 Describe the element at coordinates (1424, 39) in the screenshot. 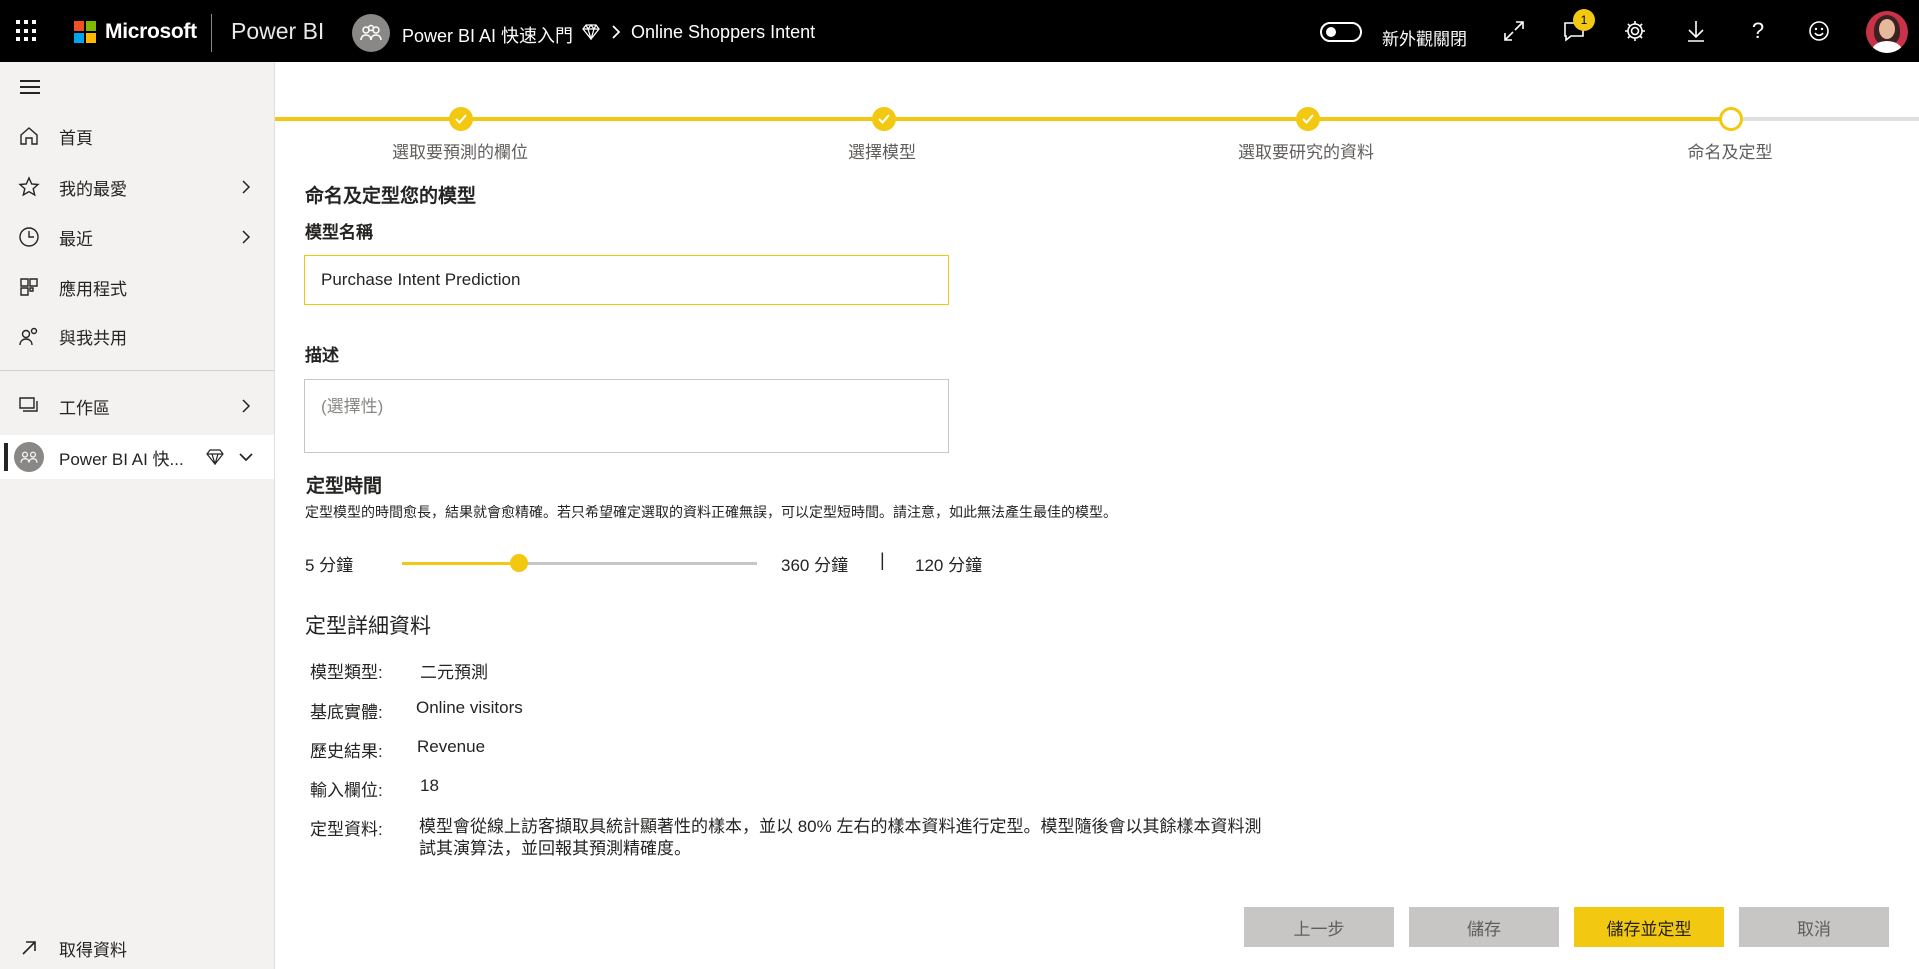

I see `new-look-label: 新外觀關閉` at that location.